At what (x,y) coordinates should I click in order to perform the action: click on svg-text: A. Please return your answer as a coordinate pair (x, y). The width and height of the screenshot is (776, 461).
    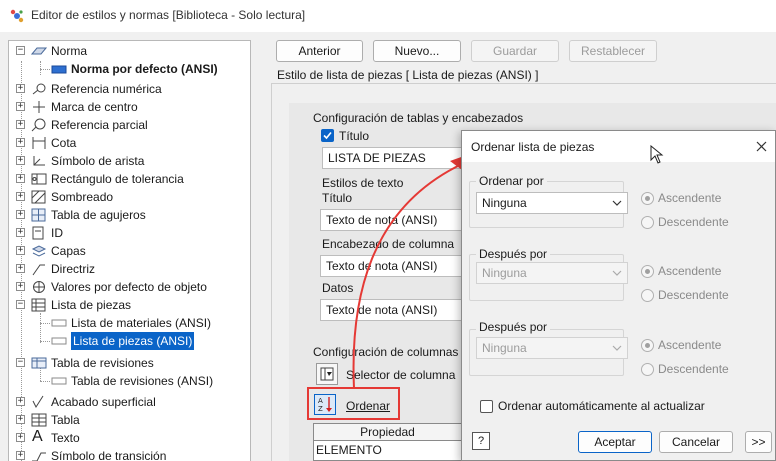
    Looking at the image, I should click on (320, 401).